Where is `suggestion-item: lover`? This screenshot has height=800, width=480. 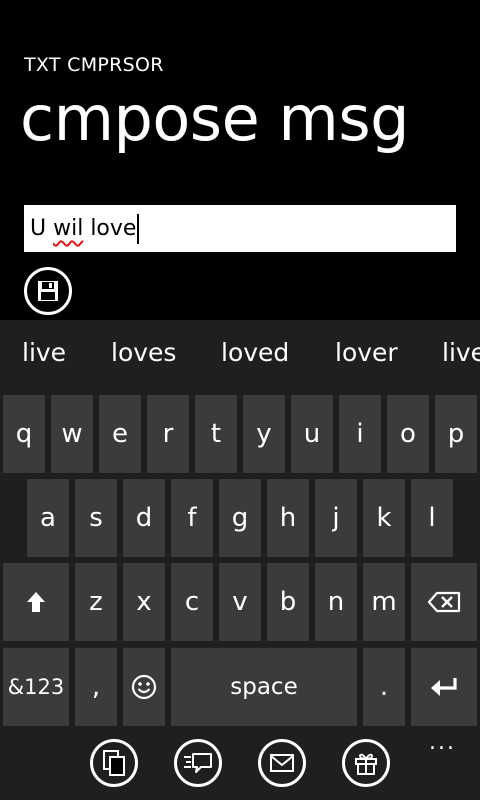 suggestion-item: lover is located at coordinates (366, 352).